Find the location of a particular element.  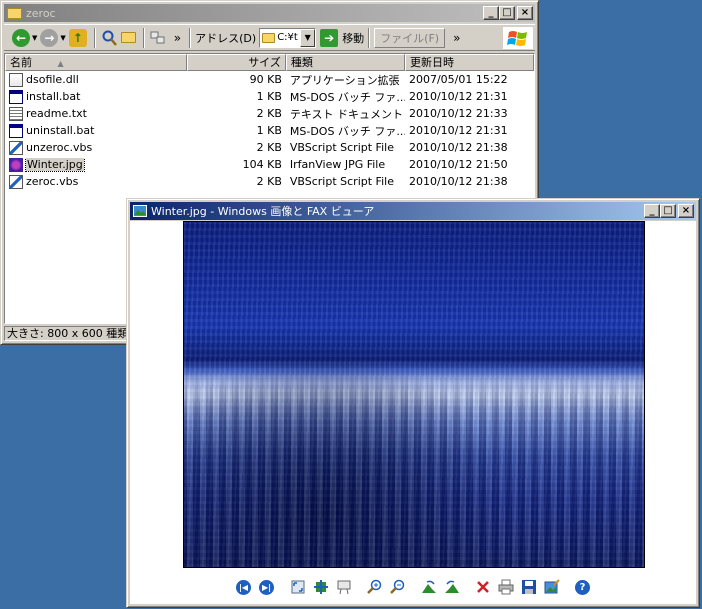

column-header-date: 更新日時 is located at coordinates (469, 62).